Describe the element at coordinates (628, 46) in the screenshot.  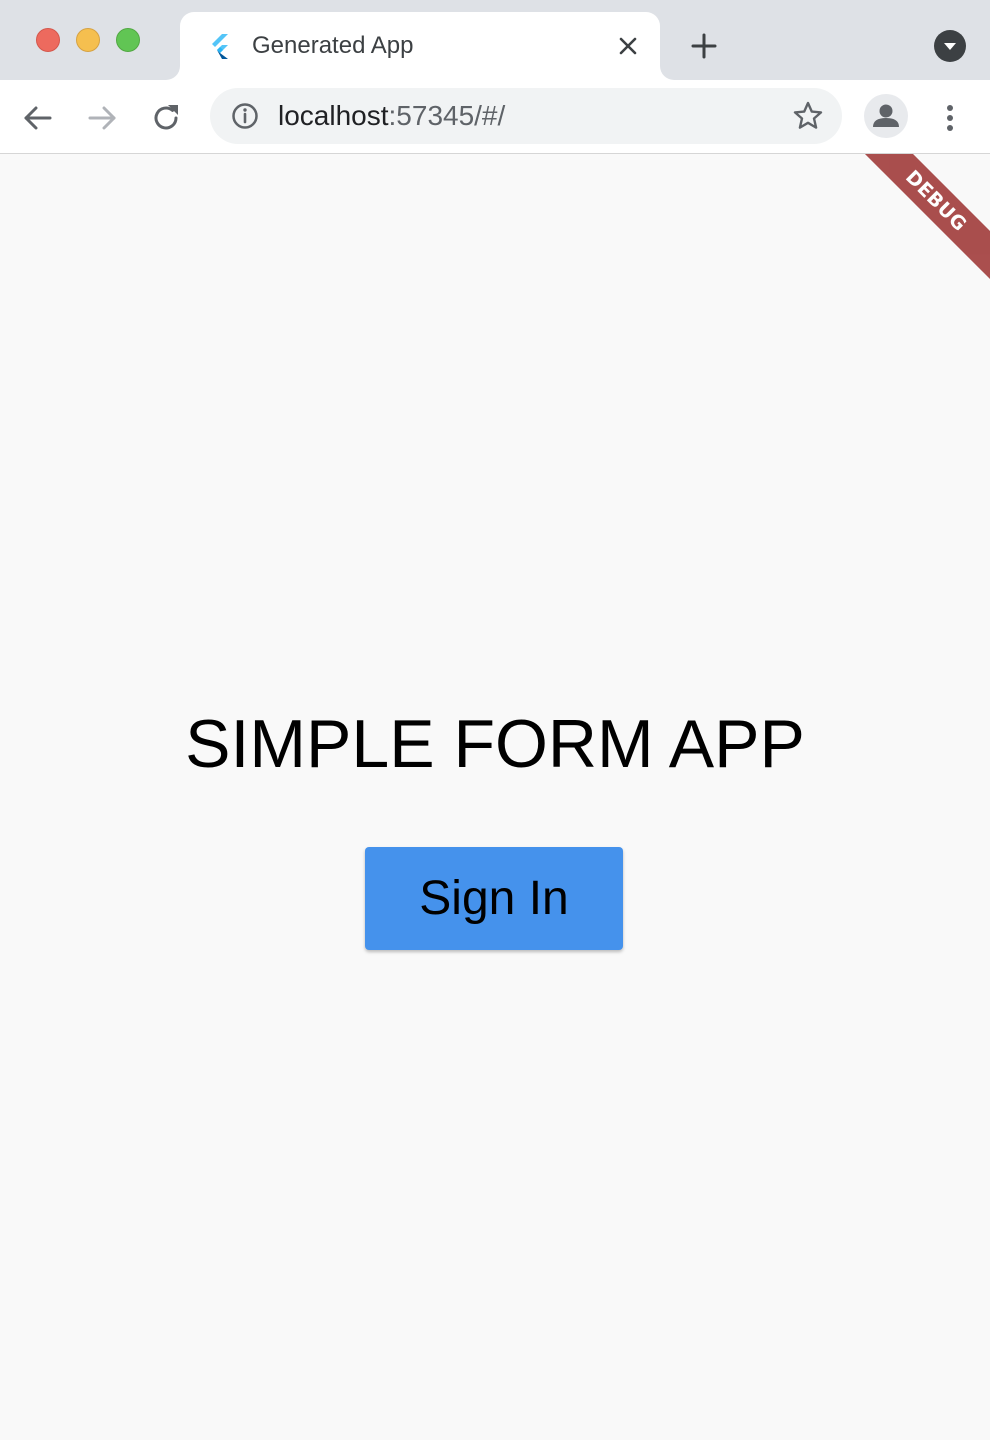
I see `close-tab-icon` at that location.